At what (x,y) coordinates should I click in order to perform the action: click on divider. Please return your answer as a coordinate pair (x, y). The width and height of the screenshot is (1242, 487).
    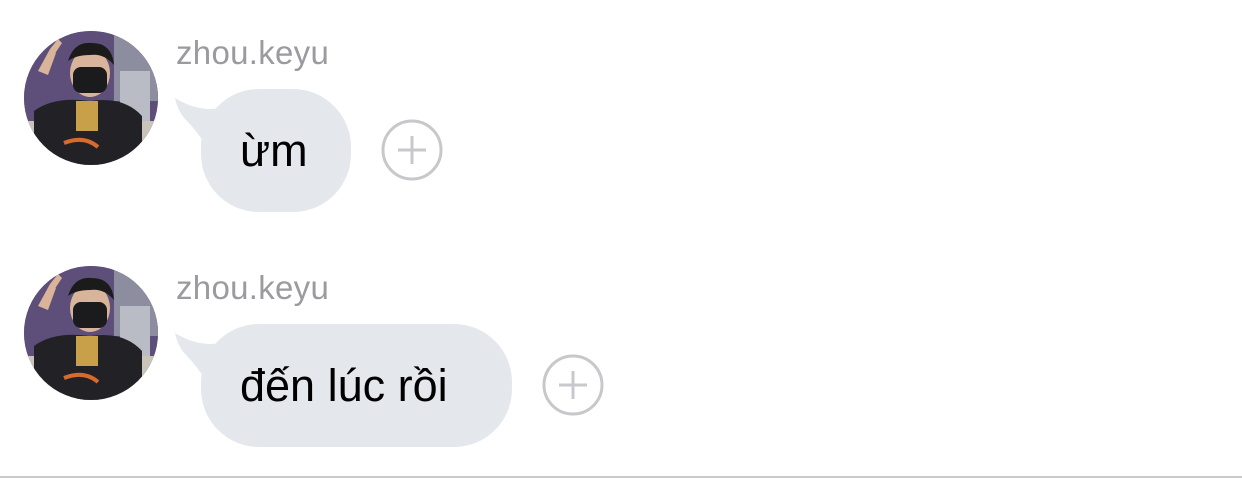
    Looking at the image, I should click on (621, 477).